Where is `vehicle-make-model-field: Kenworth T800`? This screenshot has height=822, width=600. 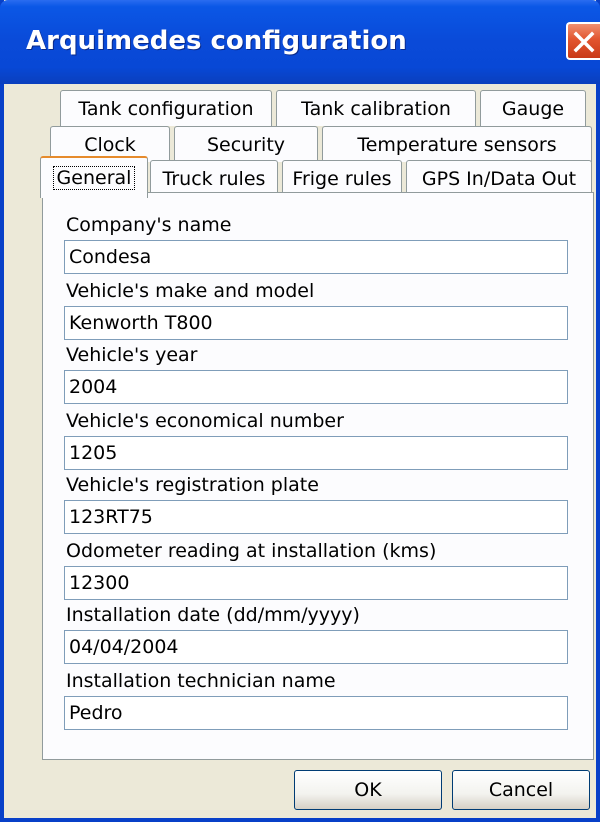
vehicle-make-model-field: Kenworth T800 is located at coordinates (316, 323).